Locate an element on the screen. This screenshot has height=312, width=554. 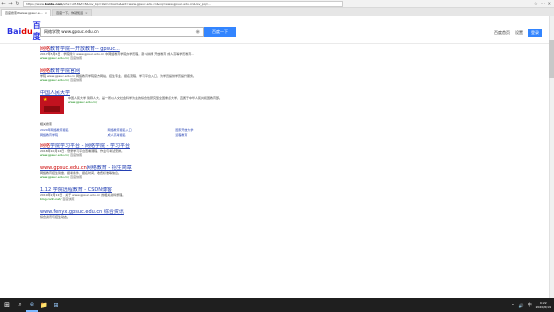
baidu-logo: Bai du 百度 is located at coordinates (24, 31).